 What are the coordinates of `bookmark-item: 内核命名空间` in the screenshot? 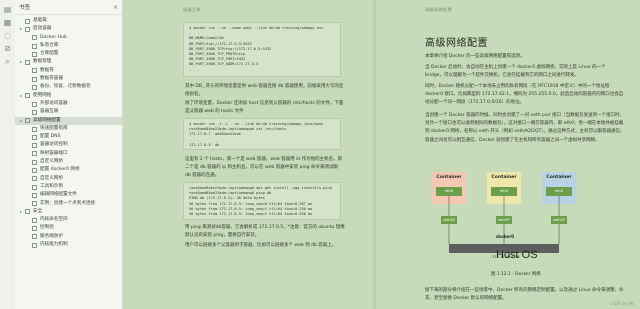 It's located at (68, 220).